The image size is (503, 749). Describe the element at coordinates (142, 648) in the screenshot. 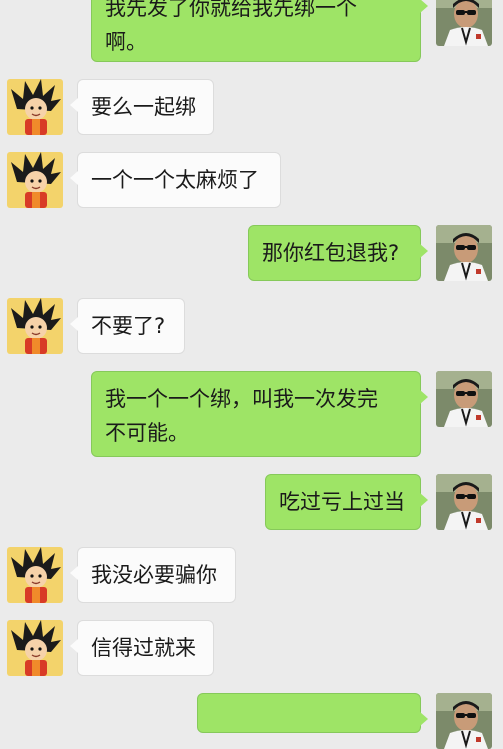

I see `message-bubble: 信得过就来` at that location.